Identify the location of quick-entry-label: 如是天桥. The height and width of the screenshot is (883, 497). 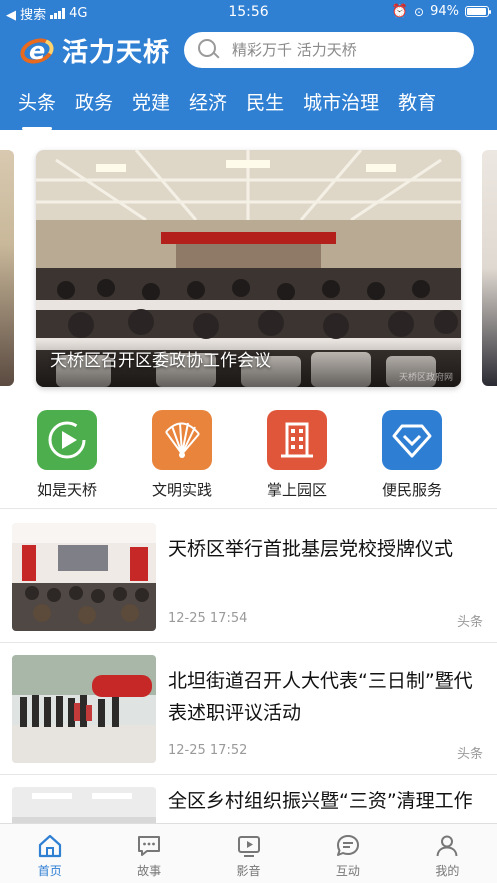
(66, 490).